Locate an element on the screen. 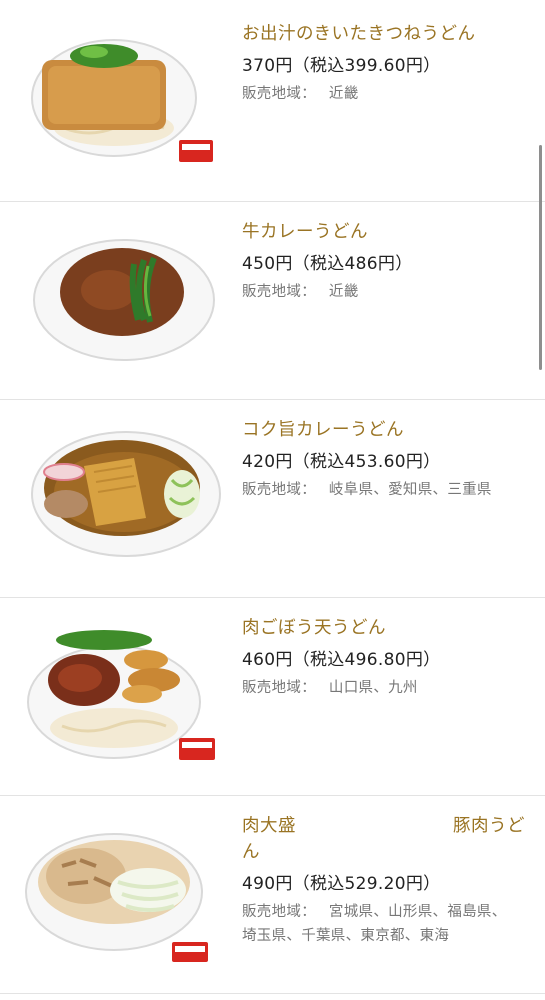  title-right: 豚肉うど is located at coordinates (489, 826).